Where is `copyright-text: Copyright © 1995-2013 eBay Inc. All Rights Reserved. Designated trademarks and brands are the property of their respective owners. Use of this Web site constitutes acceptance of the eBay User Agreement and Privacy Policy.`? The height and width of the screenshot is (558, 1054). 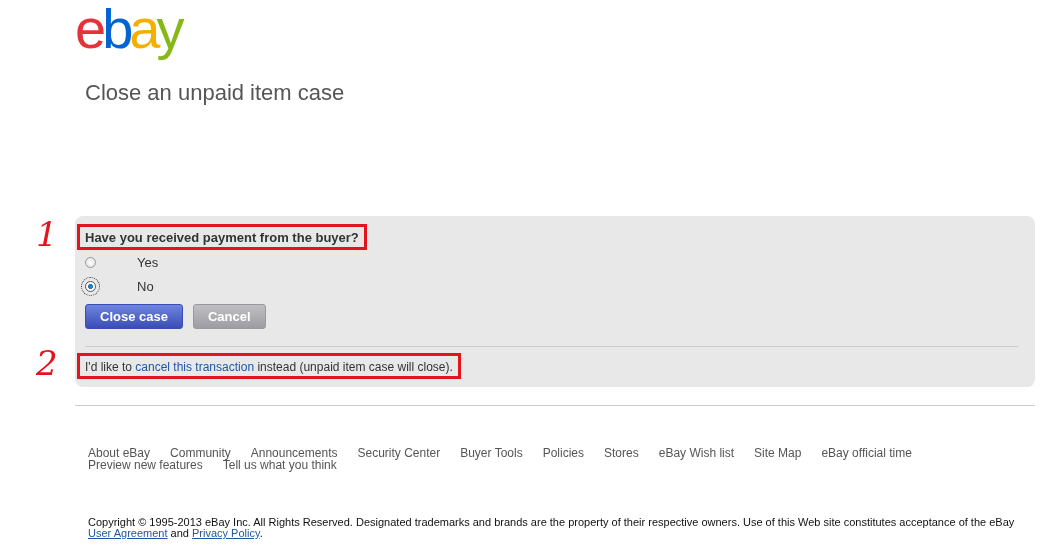
copyright-text: Copyright © 1995-2013 eBay Inc. All Rights Reserved. Designated trademarks and brands are the property of their respective owners. Use of this Web site constitutes acceptance of the eBay User Agreement and Privacy Policy. is located at coordinates (552, 528).